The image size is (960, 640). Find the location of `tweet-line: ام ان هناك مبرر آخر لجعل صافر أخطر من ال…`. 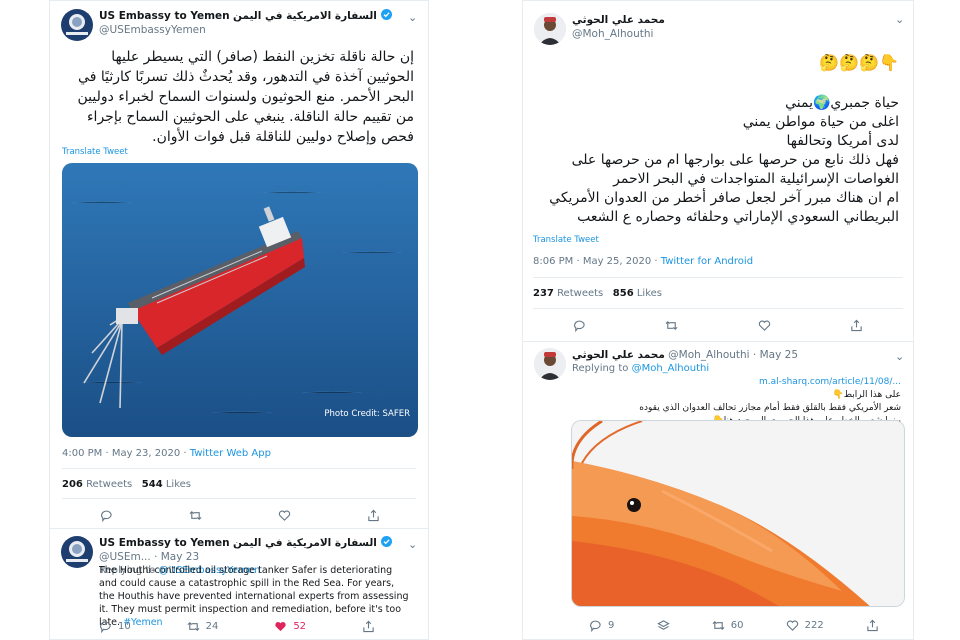

tweet-line: ام ان هناك مبرر آخر لجعل صافر أخطر من ال… is located at coordinates (724, 207).